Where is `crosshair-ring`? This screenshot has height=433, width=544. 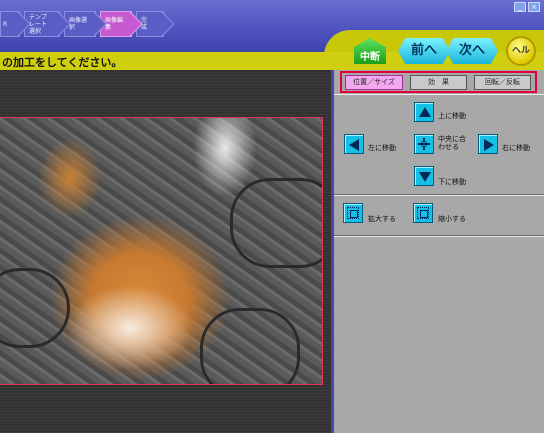 crosshair-ring is located at coordinates (424, 144).